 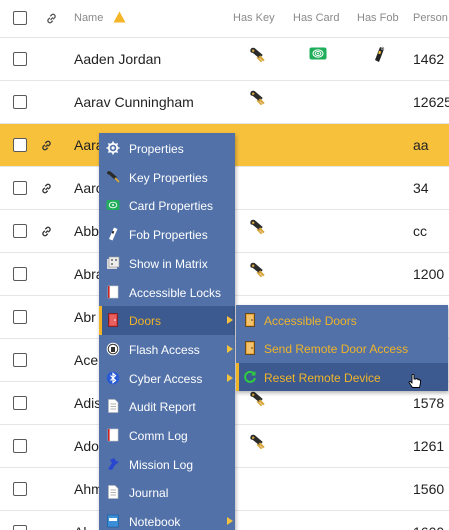 What do you see at coordinates (88, 403) in the screenshot?
I see `row-name: Adis` at bounding box center [88, 403].